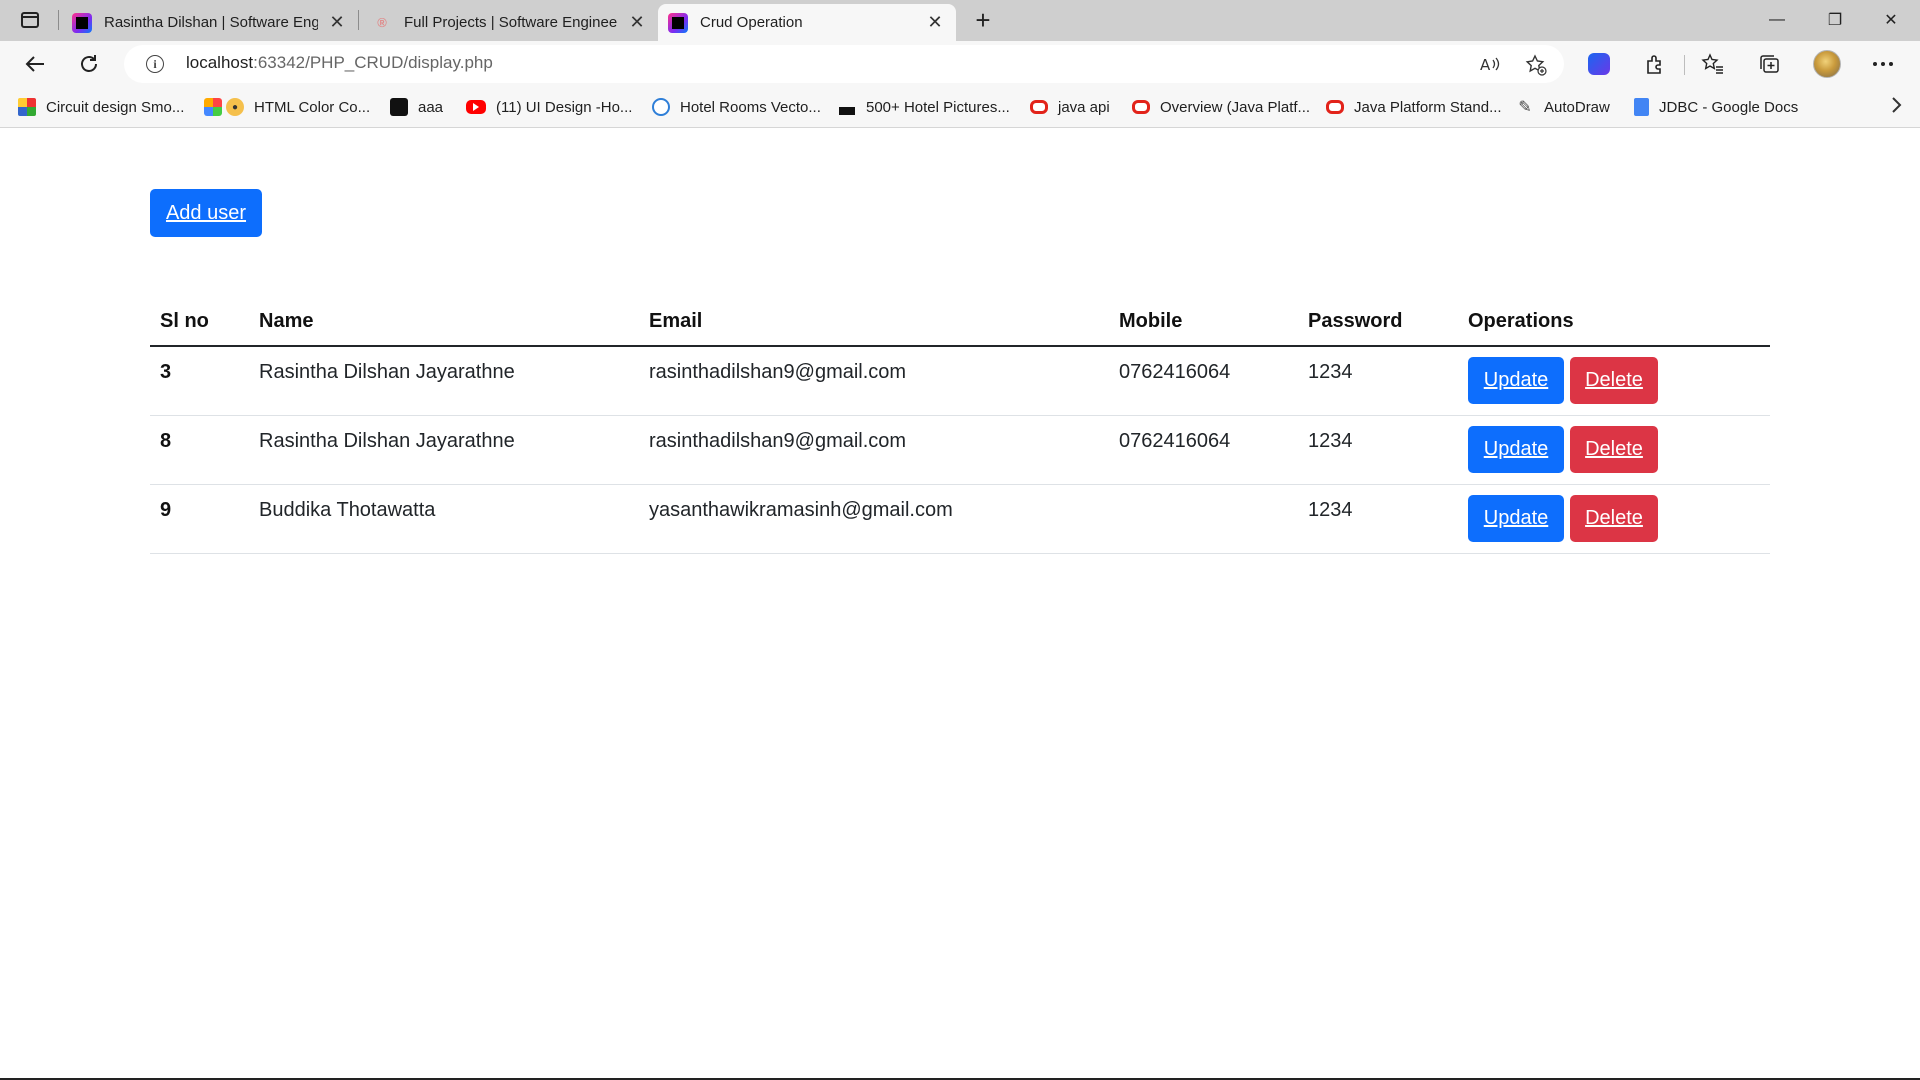  I want to click on color-grid-icon, so click(213, 107).